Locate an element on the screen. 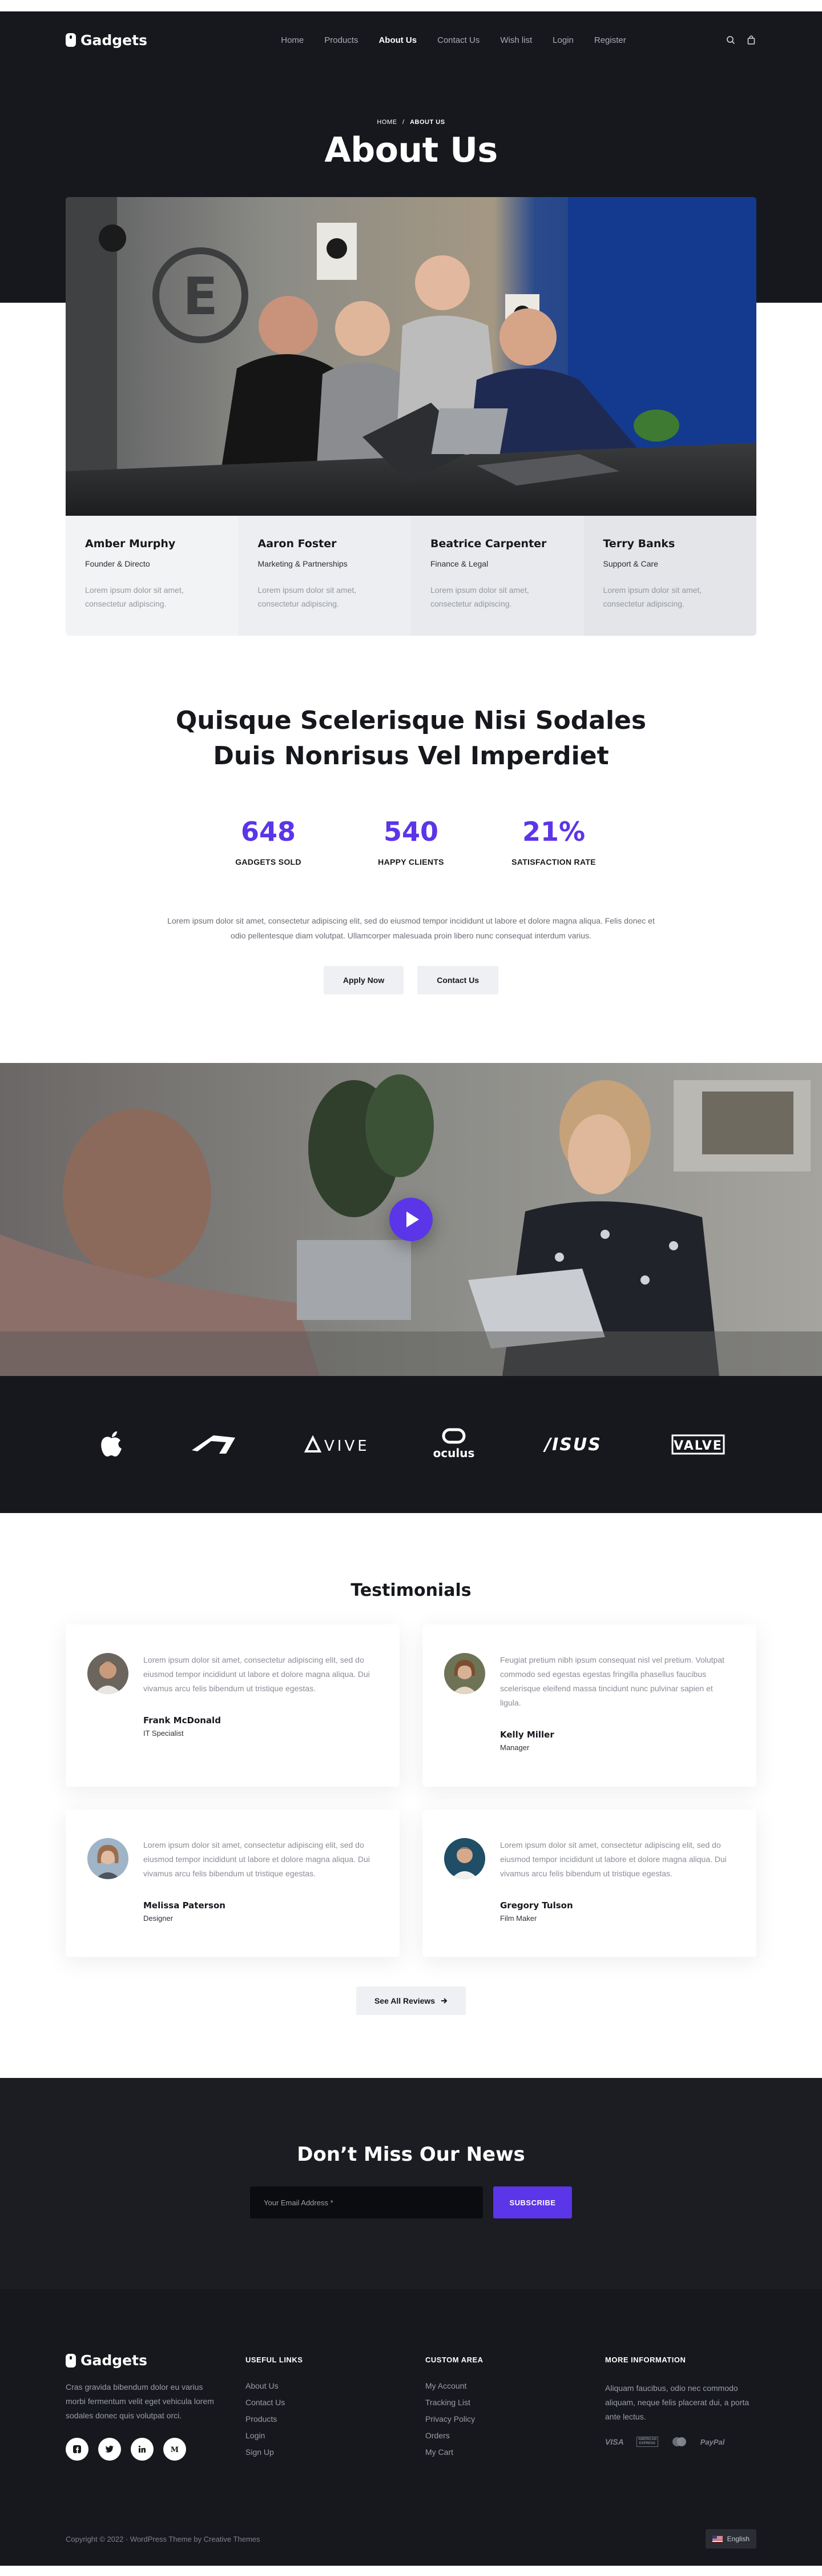  contact-us-button: Contact Us is located at coordinates (458, 980).